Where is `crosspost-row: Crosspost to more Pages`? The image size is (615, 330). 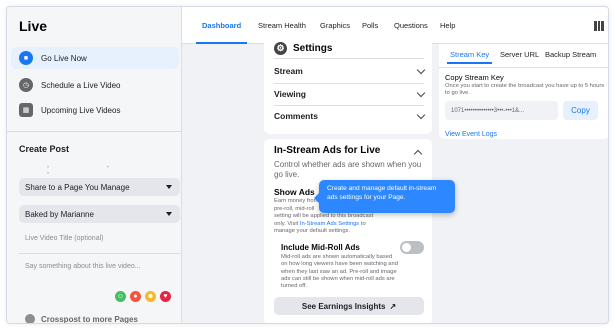 crosspost-row: Crosspost to more Pages is located at coordinates (81, 319).